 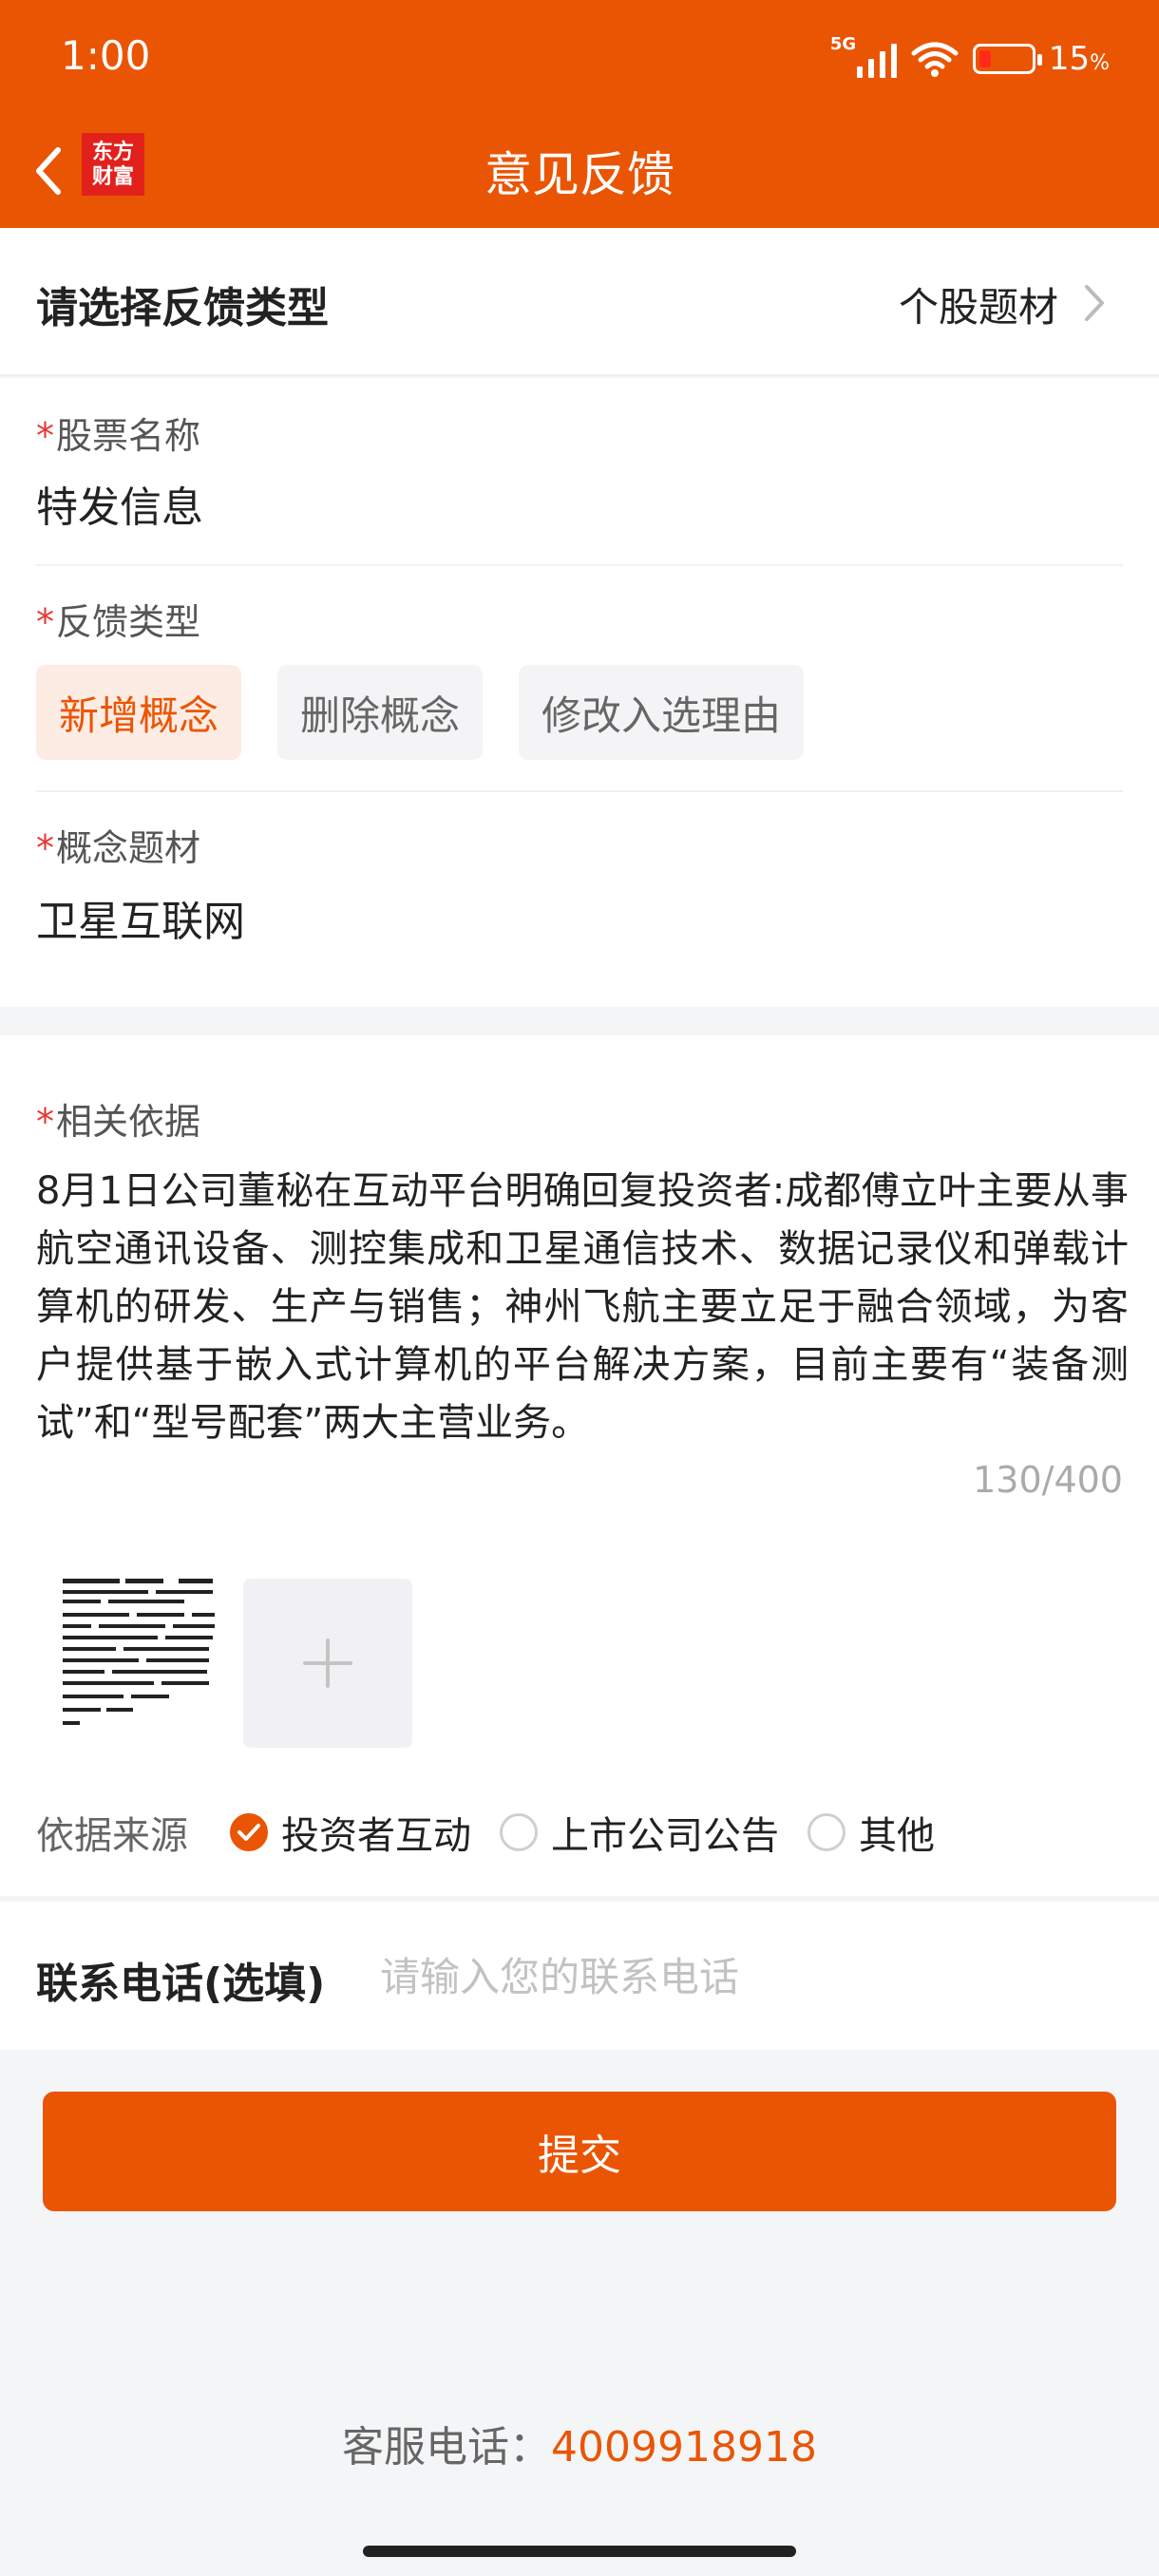 I want to click on status-time: 1:00, so click(x=106, y=55).